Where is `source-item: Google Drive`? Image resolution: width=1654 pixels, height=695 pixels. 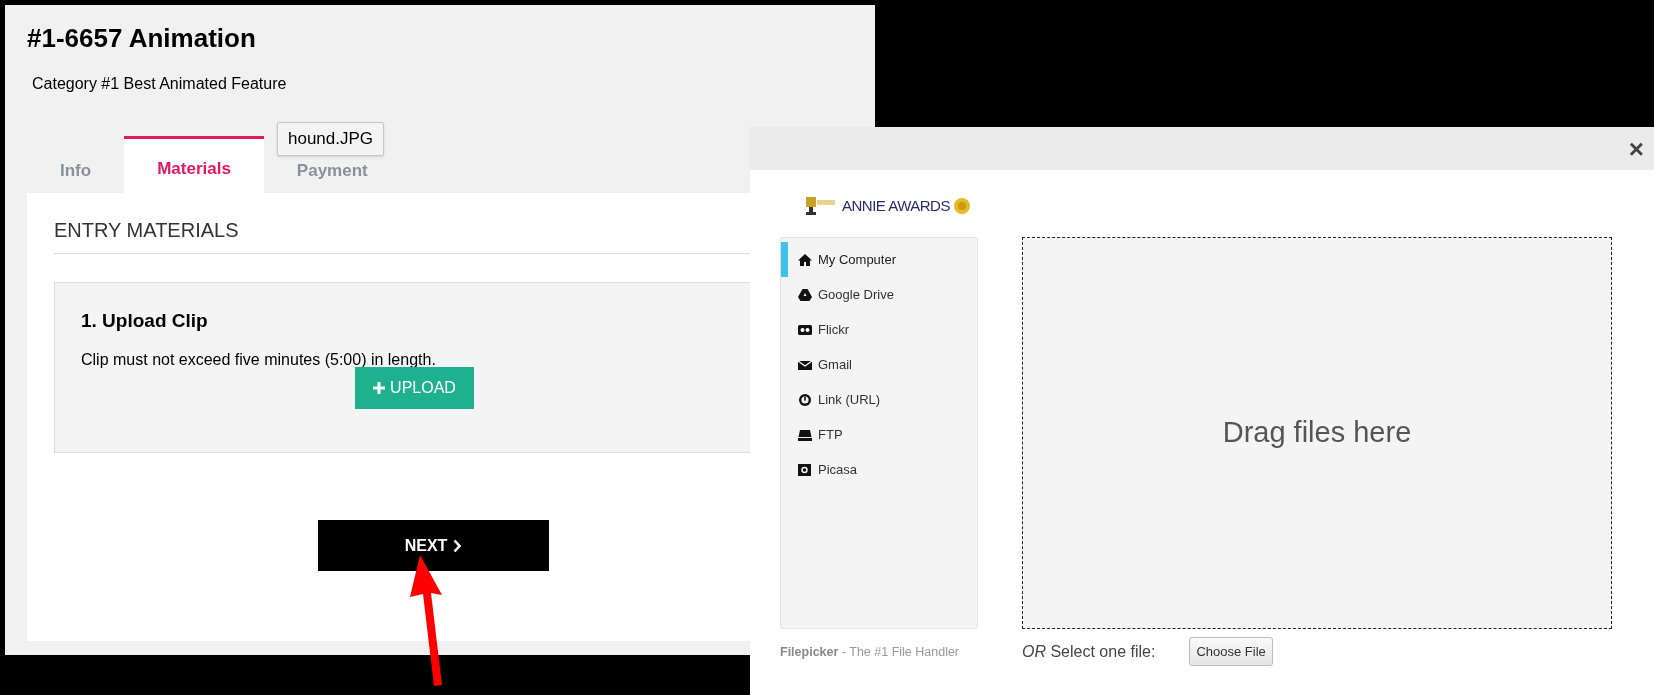 source-item: Google Drive is located at coordinates (879, 294).